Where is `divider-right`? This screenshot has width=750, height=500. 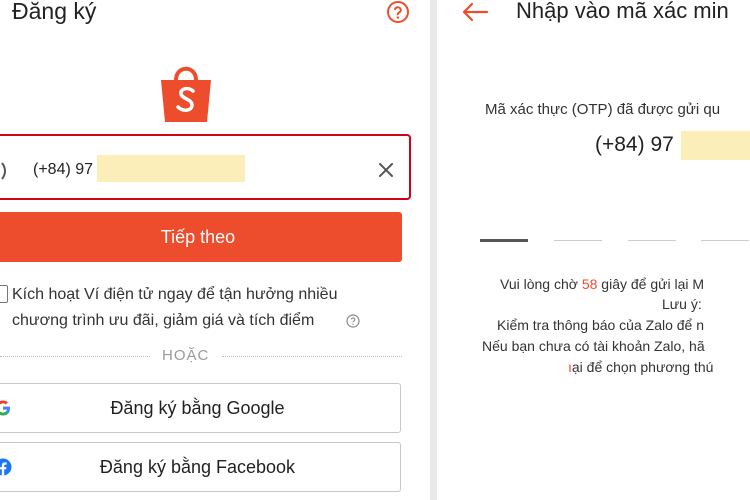
divider-right is located at coordinates (312, 357).